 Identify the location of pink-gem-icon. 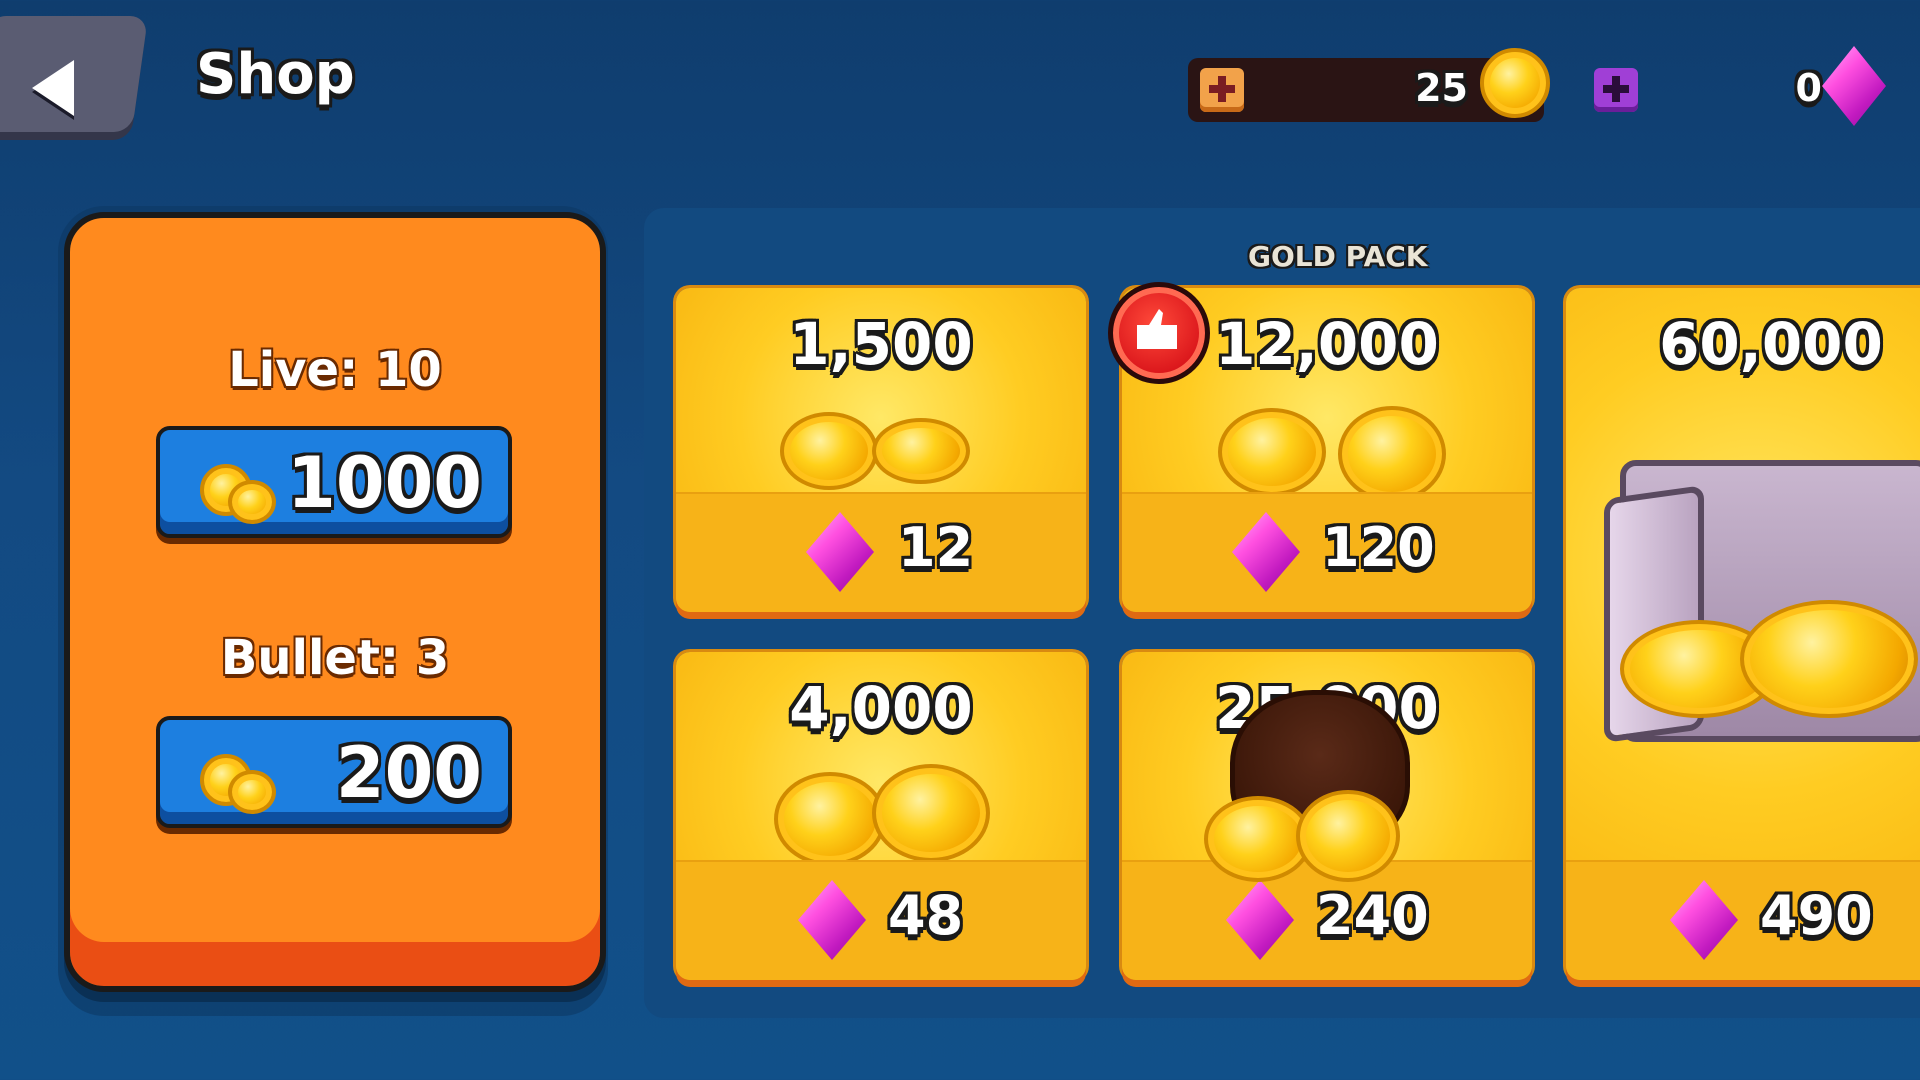
(1854, 86).